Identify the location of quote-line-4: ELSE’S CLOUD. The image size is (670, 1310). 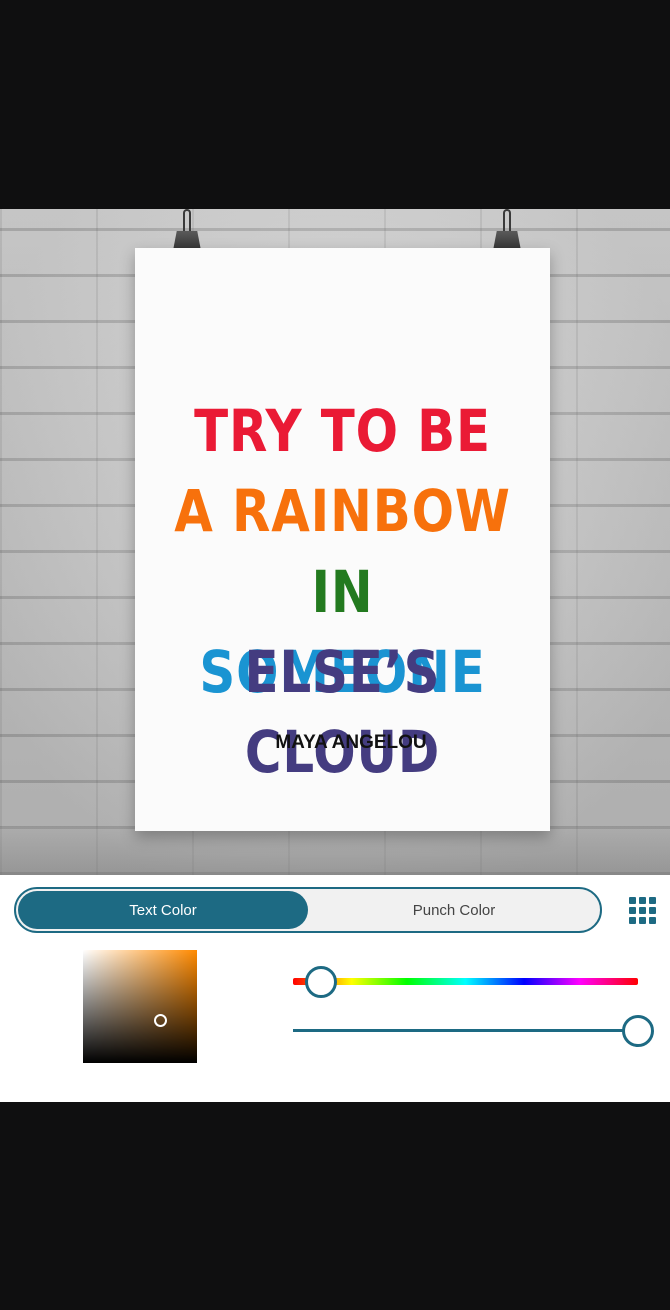
(342, 712).